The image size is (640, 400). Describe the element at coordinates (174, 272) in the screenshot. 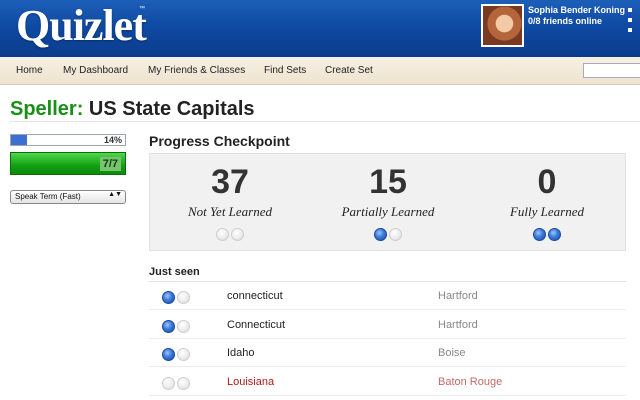

I see `just-seen-title: Just seen` at that location.